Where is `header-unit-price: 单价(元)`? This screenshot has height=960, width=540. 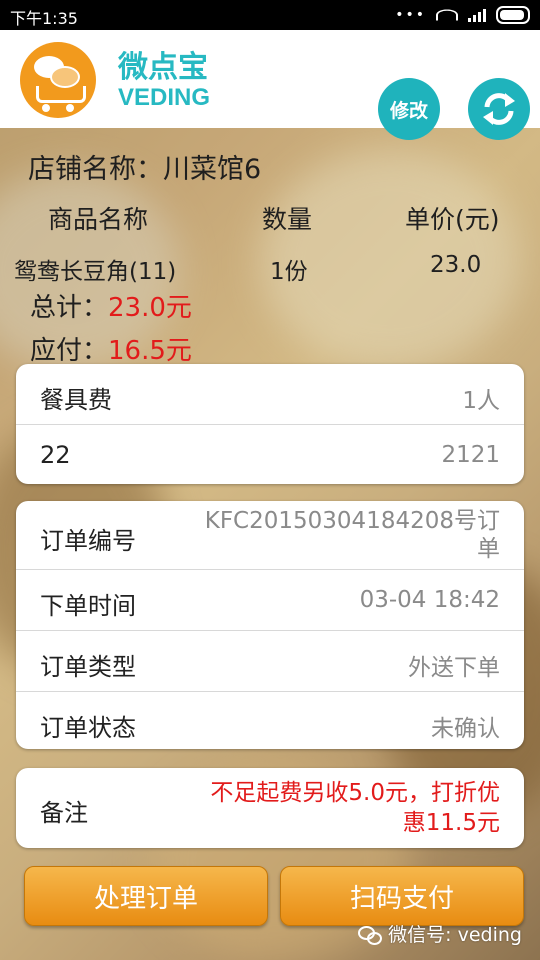
header-unit-price: 单价(元) is located at coordinates (452, 219).